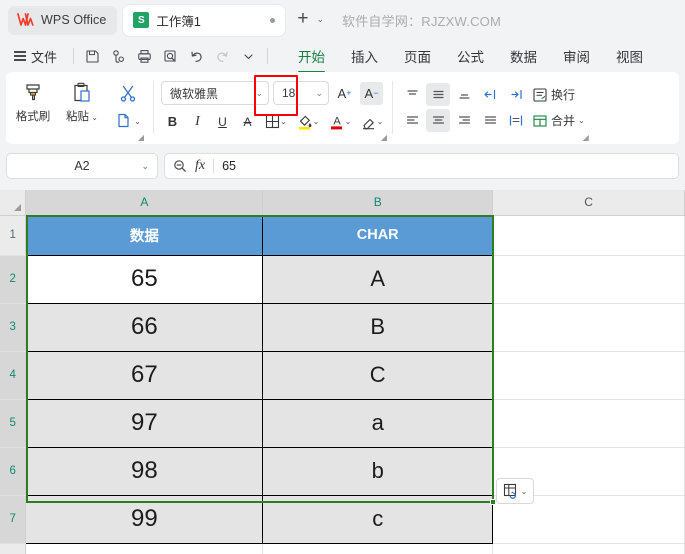  I want to click on zoom-out-icon, so click(180, 166).